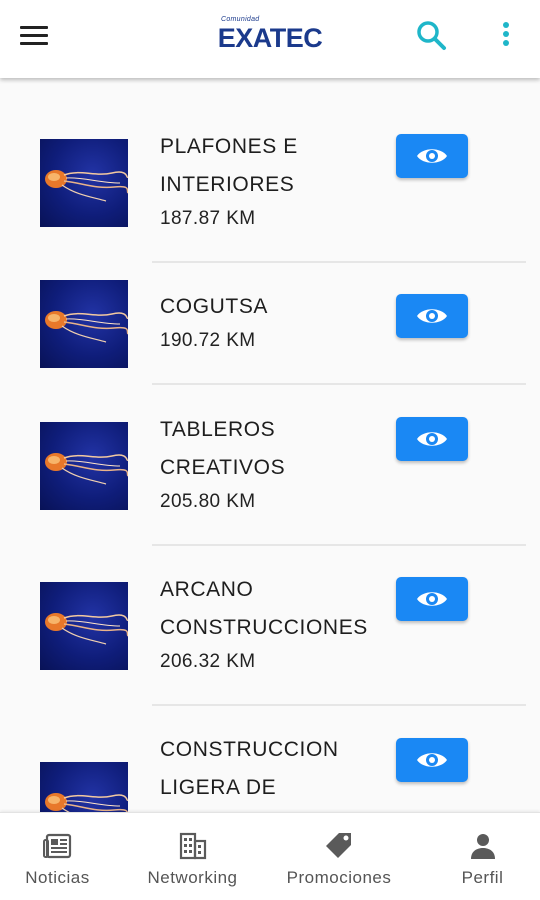 This screenshot has height=900, width=540. I want to click on search-icon, so click(432, 36).